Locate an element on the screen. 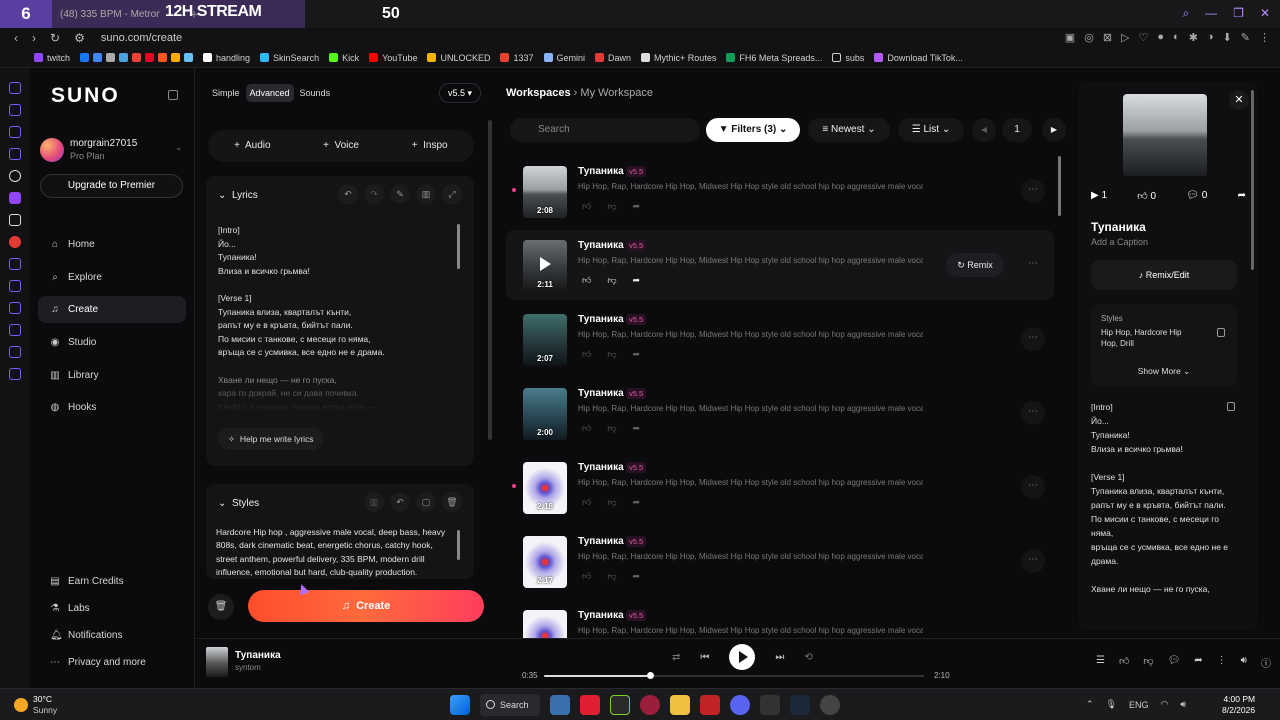 This screenshot has width=1280, height=720. folder-icon is located at coordinates (680, 705).